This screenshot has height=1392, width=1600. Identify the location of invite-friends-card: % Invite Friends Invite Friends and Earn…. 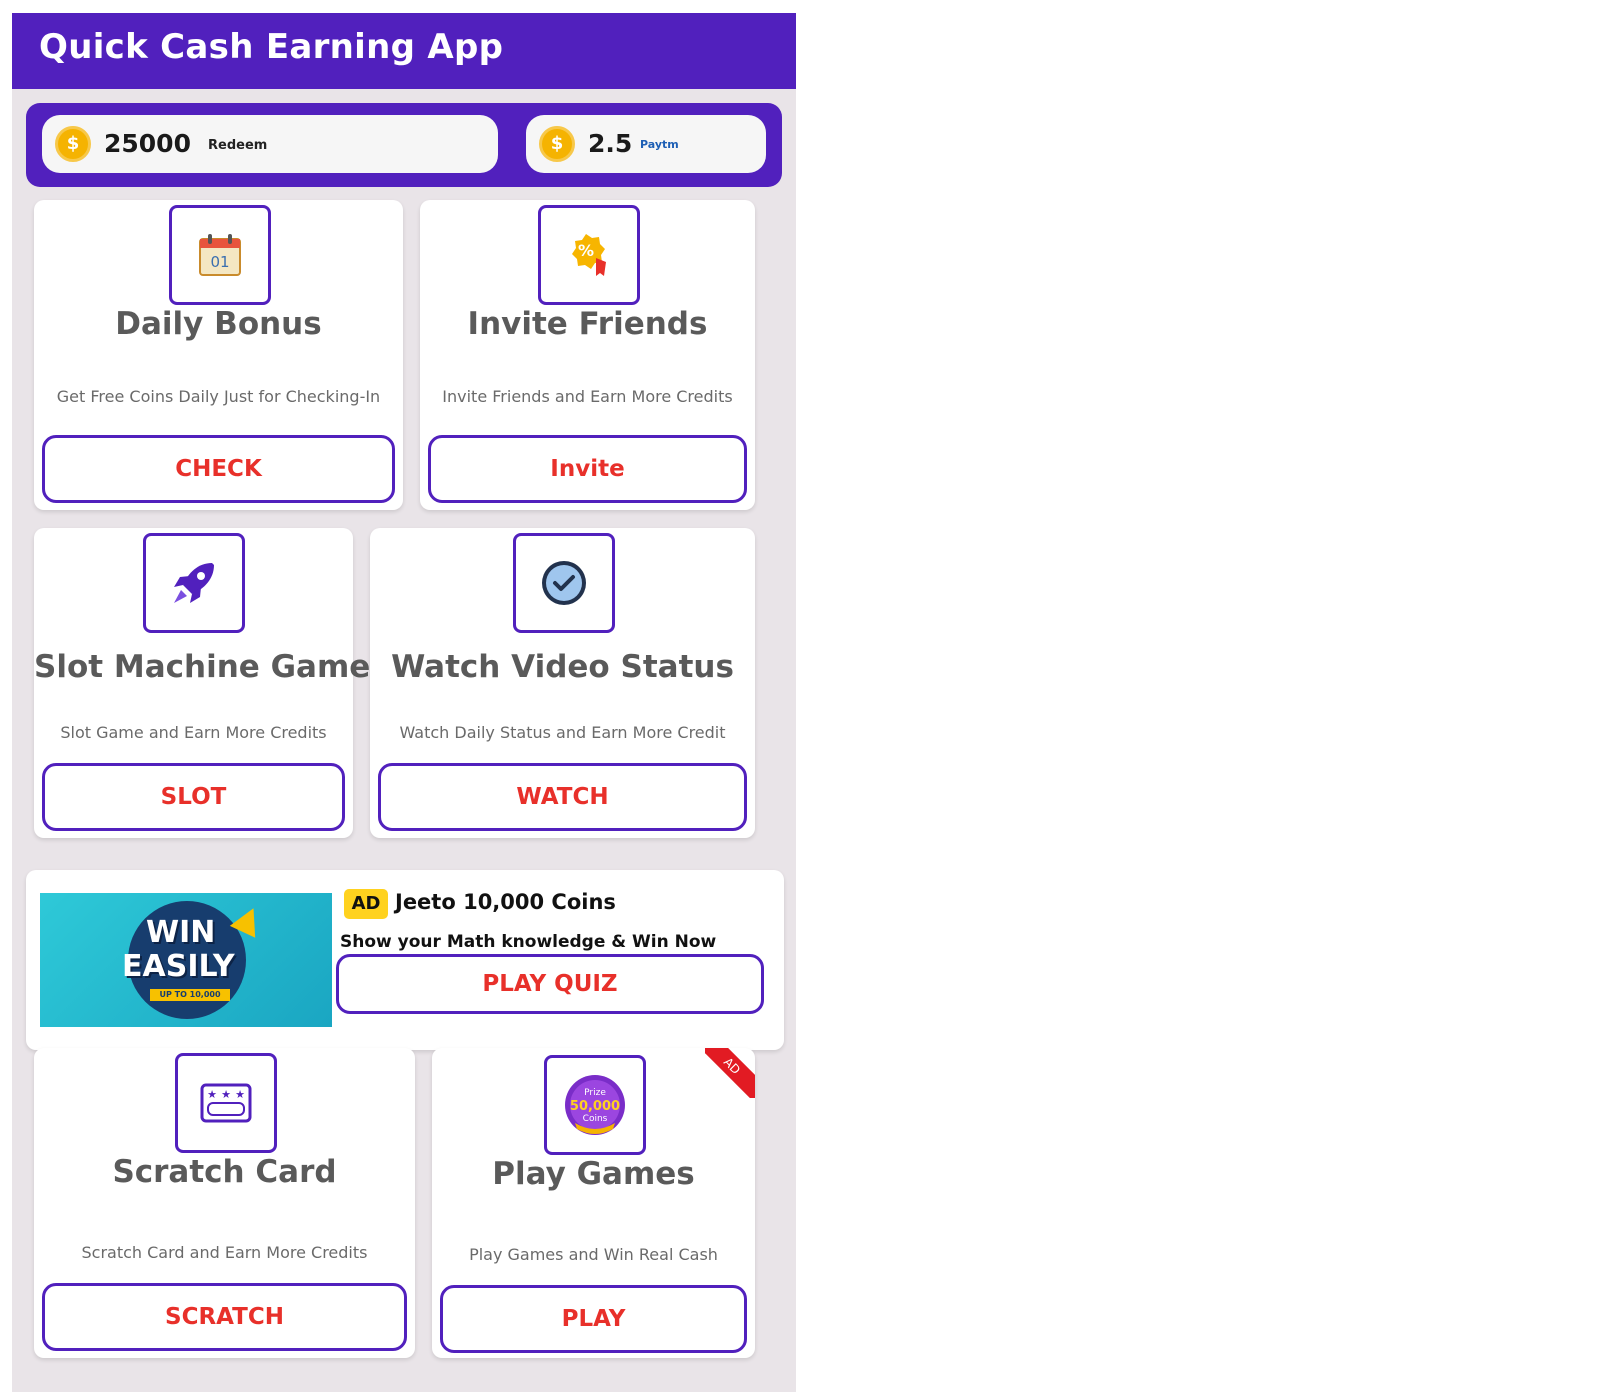
(587, 355).